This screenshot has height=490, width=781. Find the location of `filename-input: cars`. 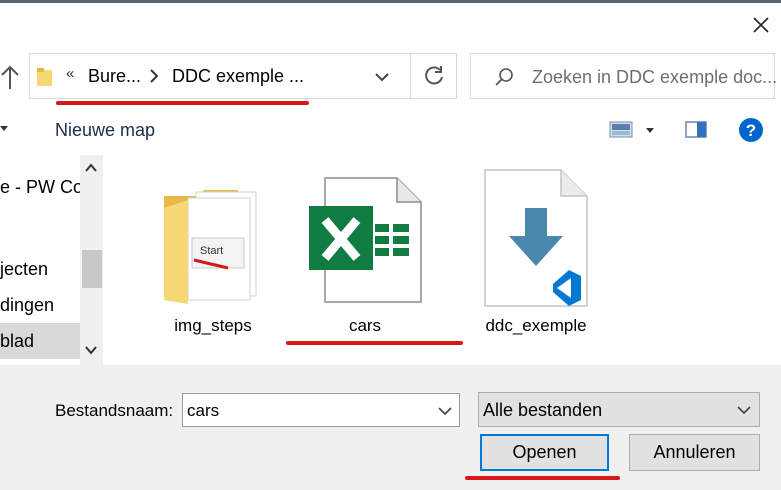

filename-input: cars is located at coordinates (321, 410).